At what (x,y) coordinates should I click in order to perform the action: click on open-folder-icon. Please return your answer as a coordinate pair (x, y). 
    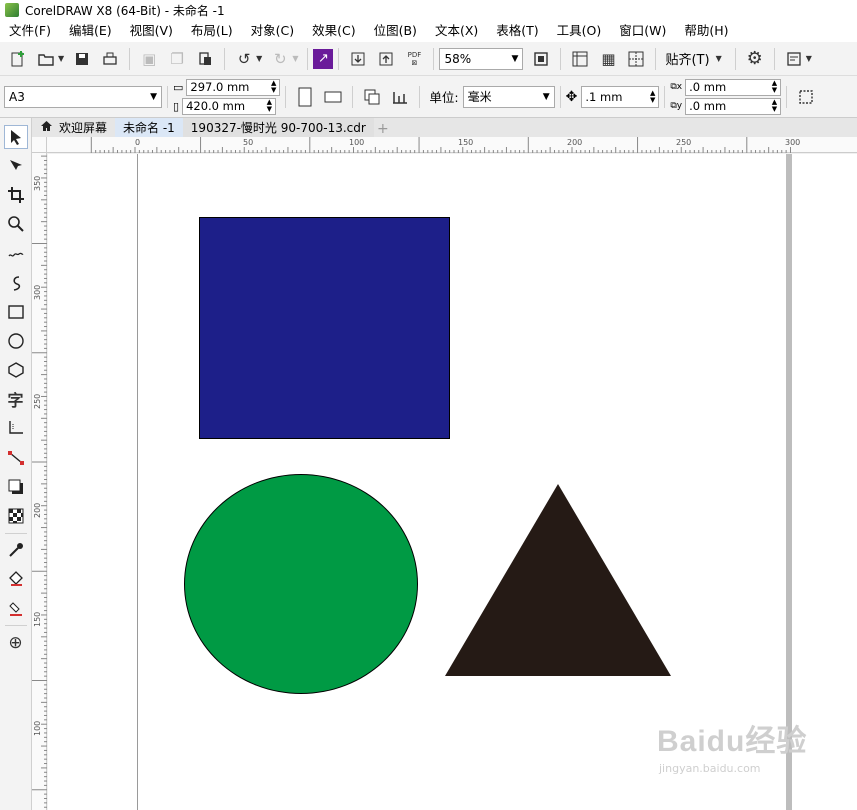
    Looking at the image, I should click on (46, 59).